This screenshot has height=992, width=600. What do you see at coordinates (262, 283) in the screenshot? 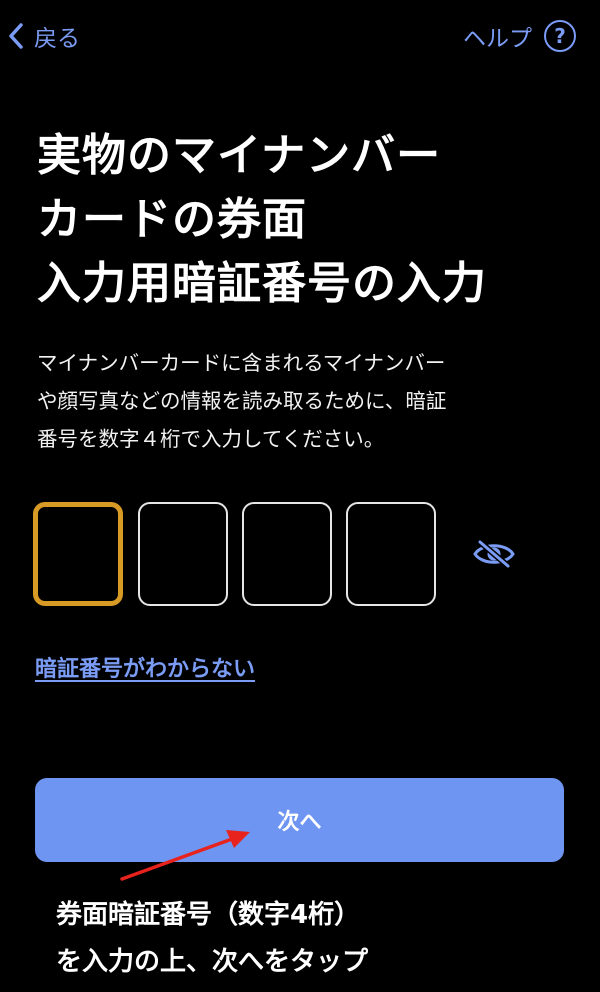
I see `page-title-line: 入力用暗証番号の入力` at bounding box center [262, 283].